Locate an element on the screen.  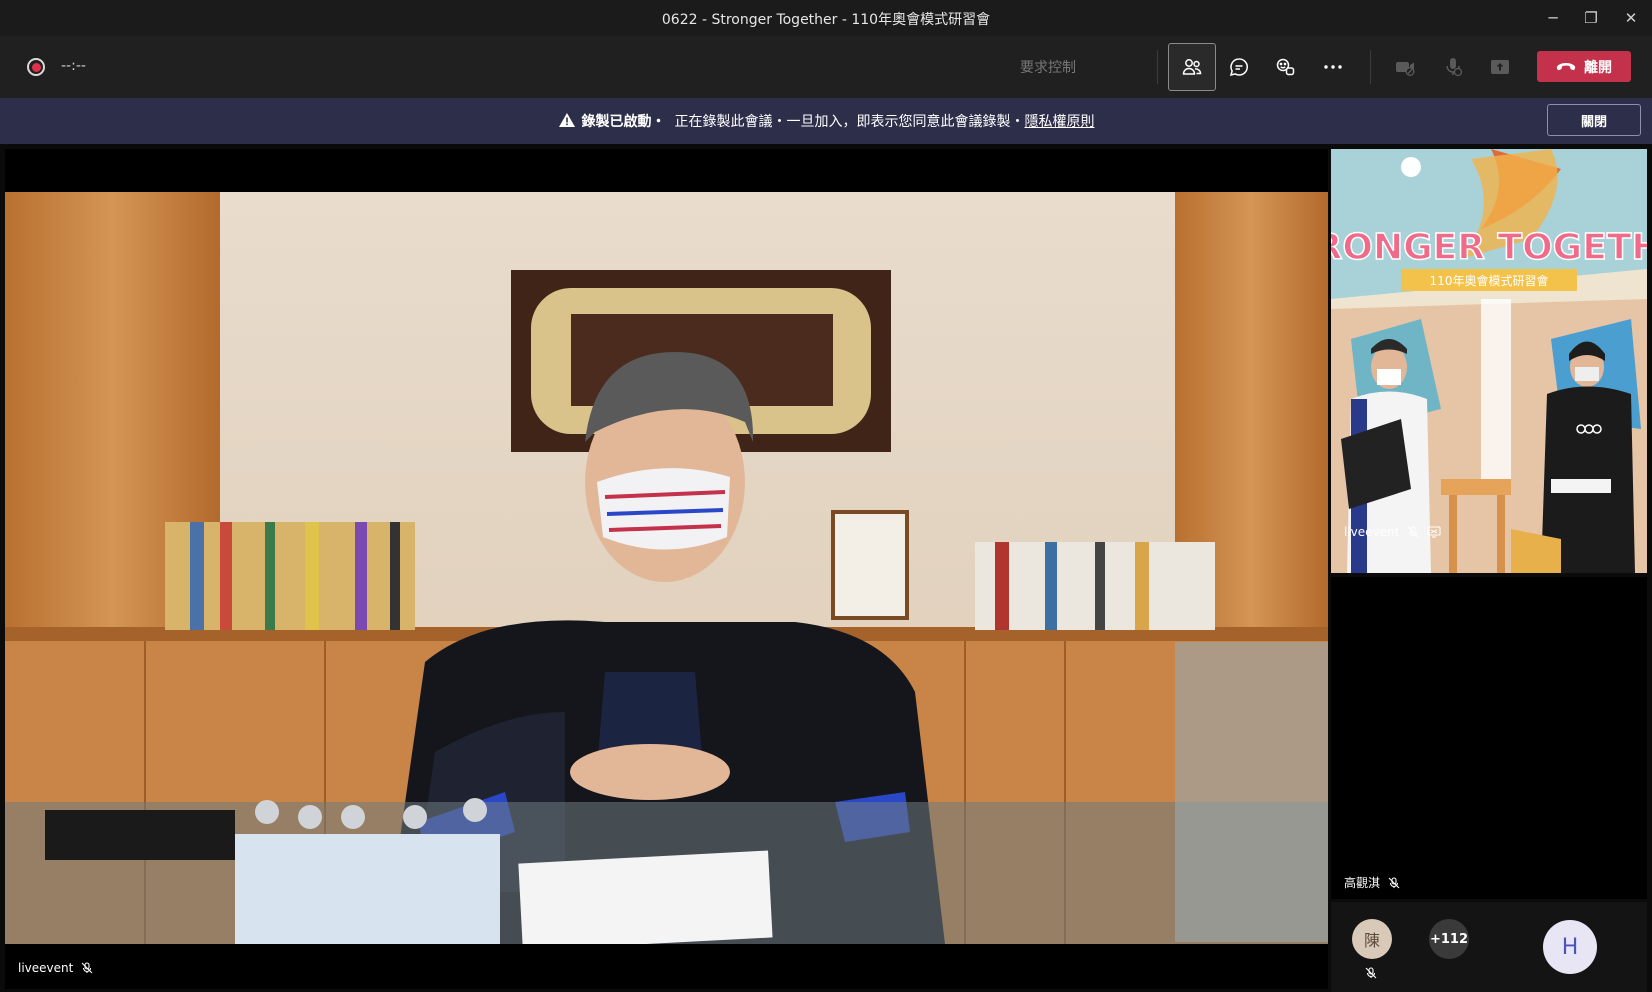
share-icon is located at coordinates (1500, 67).